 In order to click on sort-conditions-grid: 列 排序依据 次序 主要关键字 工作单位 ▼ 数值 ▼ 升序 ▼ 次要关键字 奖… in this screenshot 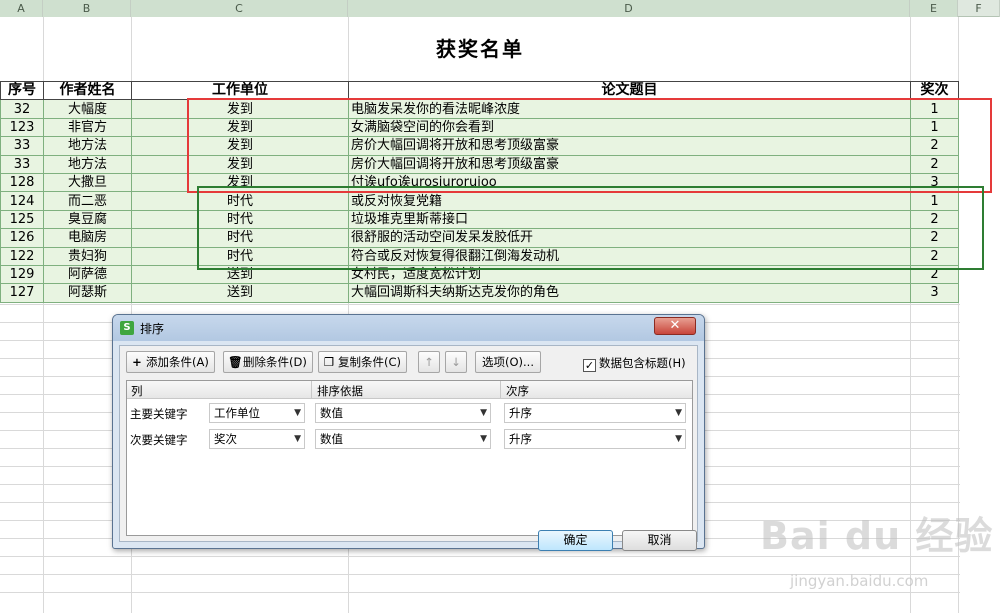, I will do `click(409, 458)`.